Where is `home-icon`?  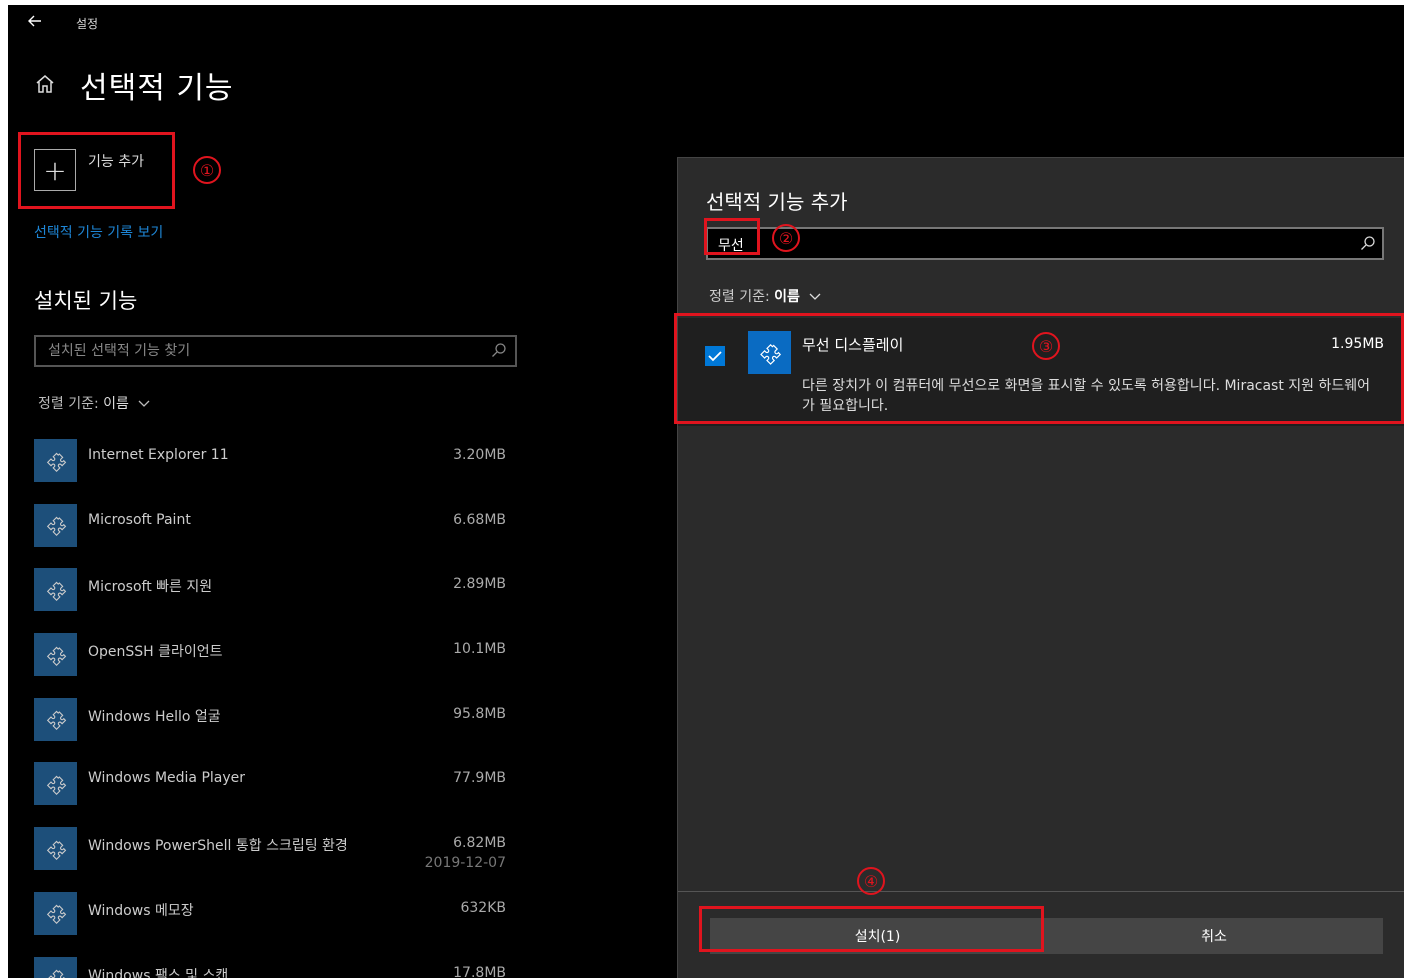
home-icon is located at coordinates (45, 84).